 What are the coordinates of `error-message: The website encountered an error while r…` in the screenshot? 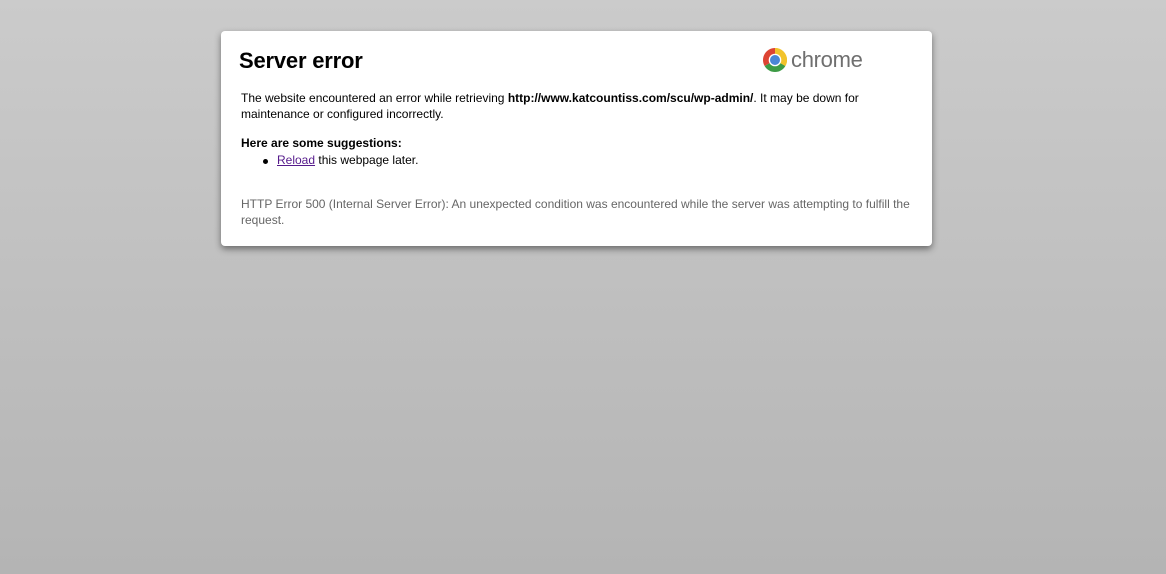 It's located at (566, 106).